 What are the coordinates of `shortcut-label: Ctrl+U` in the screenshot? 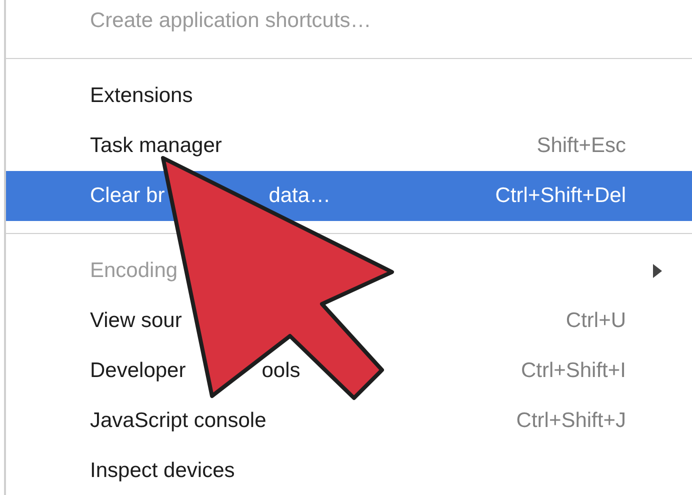 It's located at (596, 321).